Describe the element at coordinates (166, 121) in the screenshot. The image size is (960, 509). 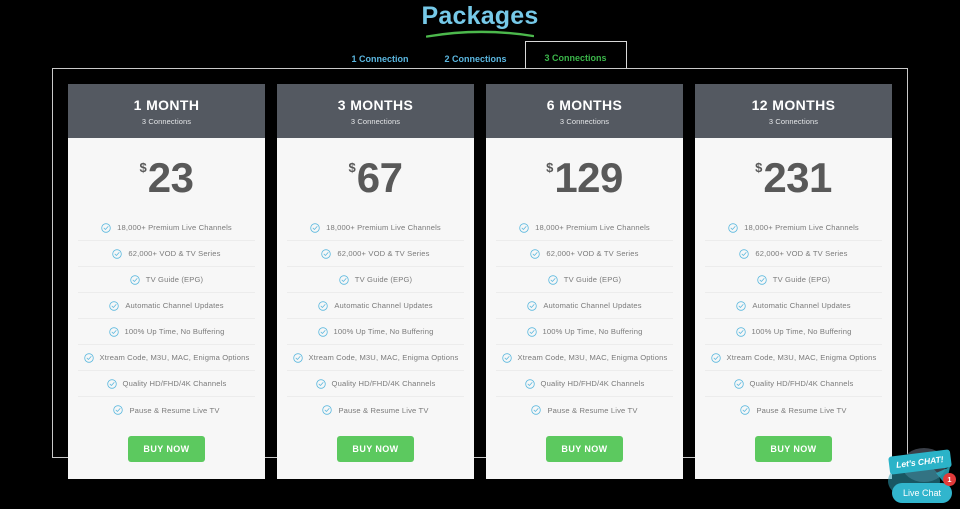
I see `package-subtitle: 3 Connections` at that location.